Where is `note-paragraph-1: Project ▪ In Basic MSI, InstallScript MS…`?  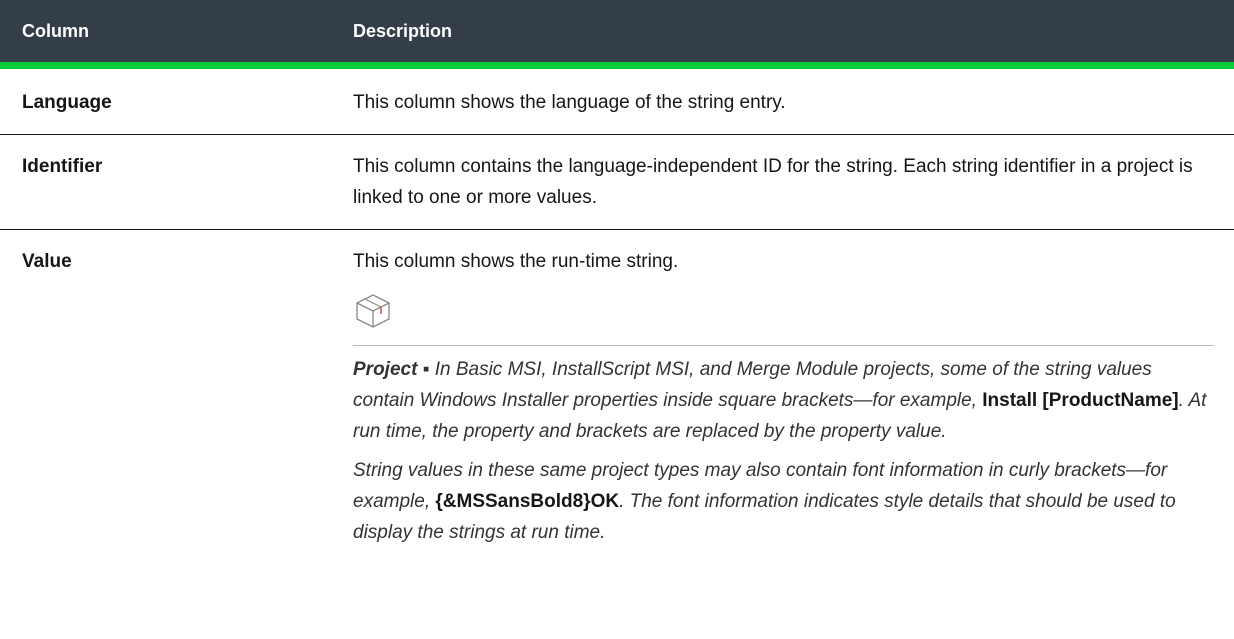 note-paragraph-1: Project ▪ In Basic MSI, InstallScript MS… is located at coordinates (783, 400).